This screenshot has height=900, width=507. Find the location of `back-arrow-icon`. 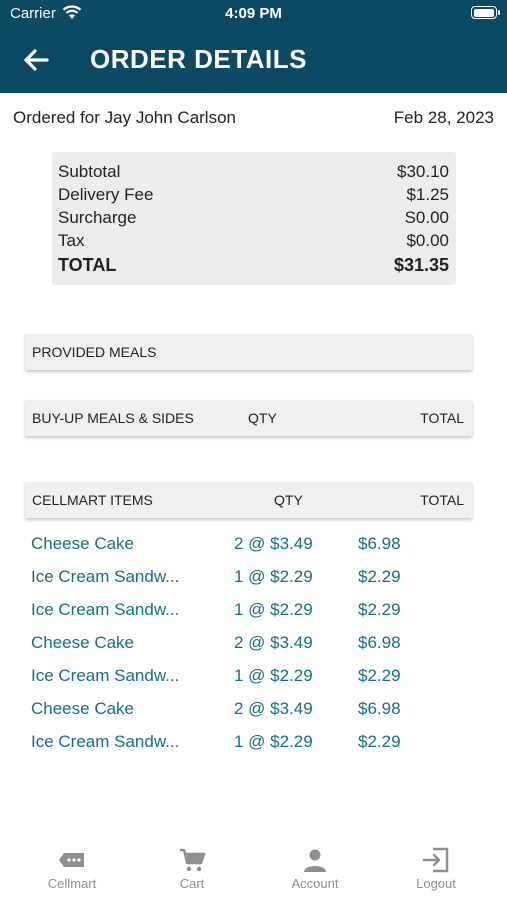

back-arrow-icon is located at coordinates (36, 60).